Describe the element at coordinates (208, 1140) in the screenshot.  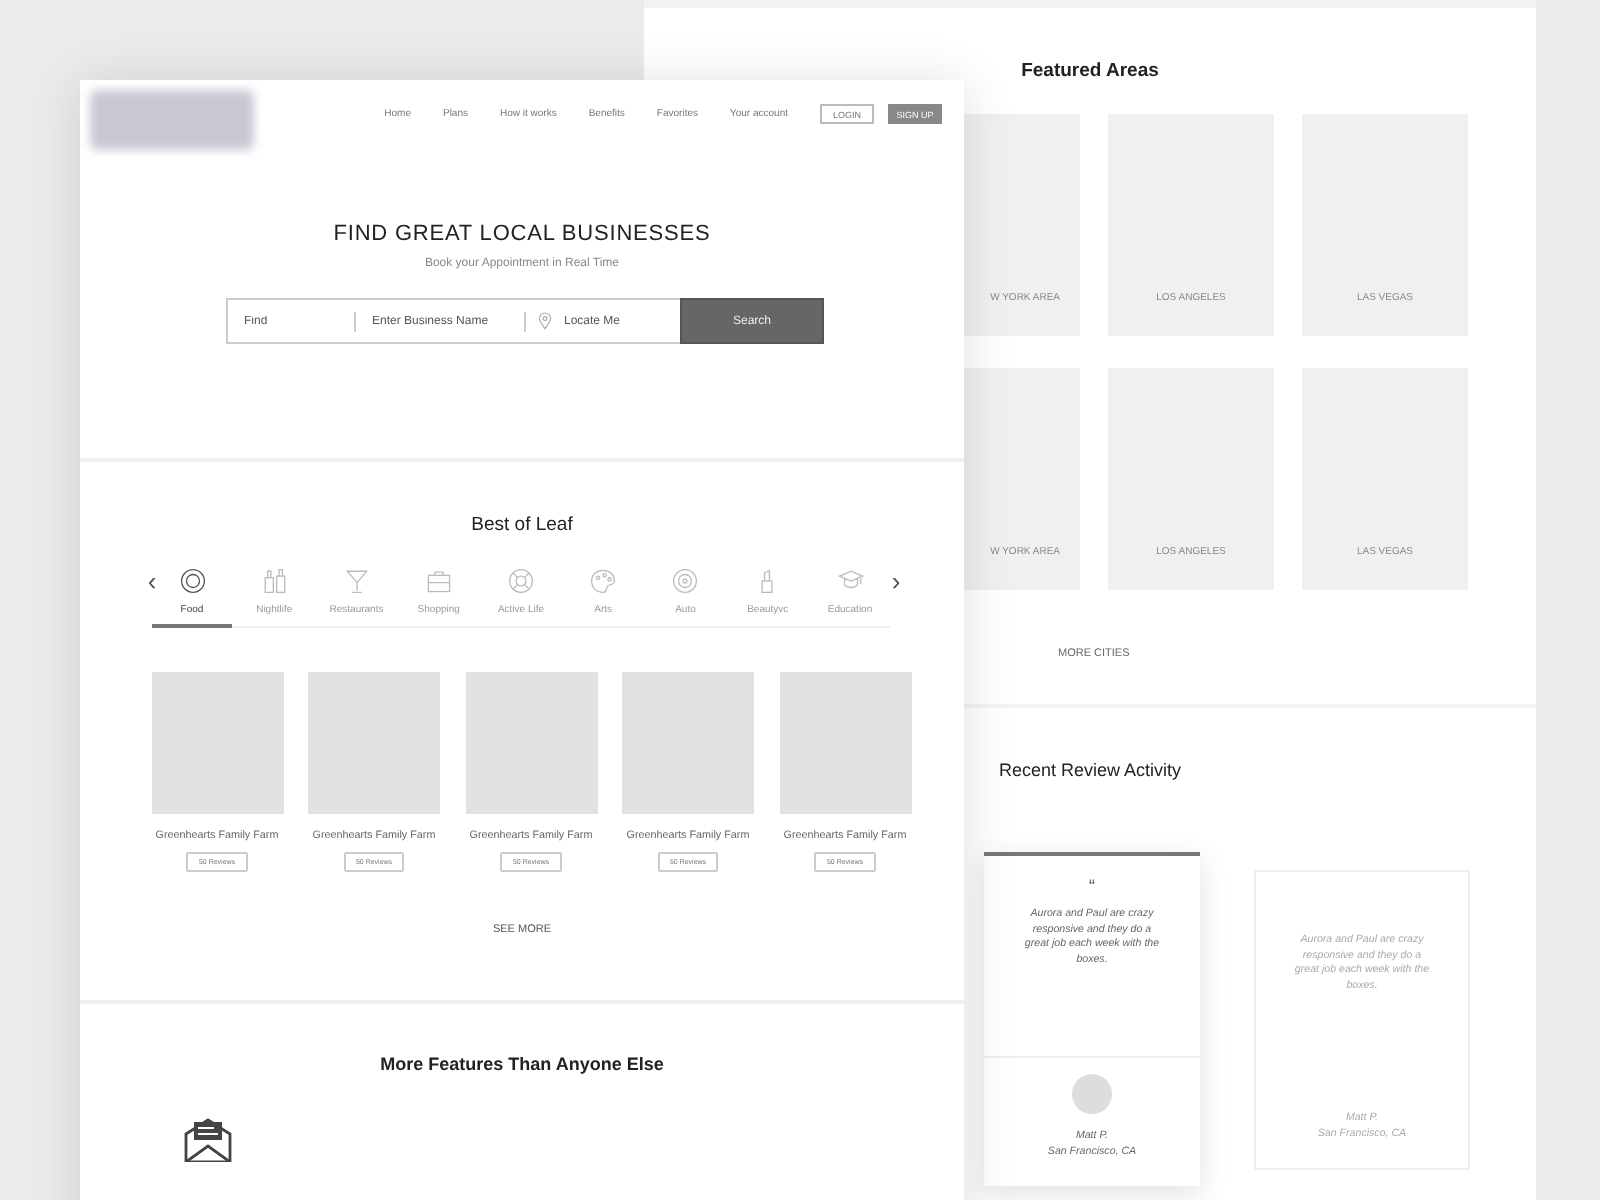
I see `envelope-icon` at that location.